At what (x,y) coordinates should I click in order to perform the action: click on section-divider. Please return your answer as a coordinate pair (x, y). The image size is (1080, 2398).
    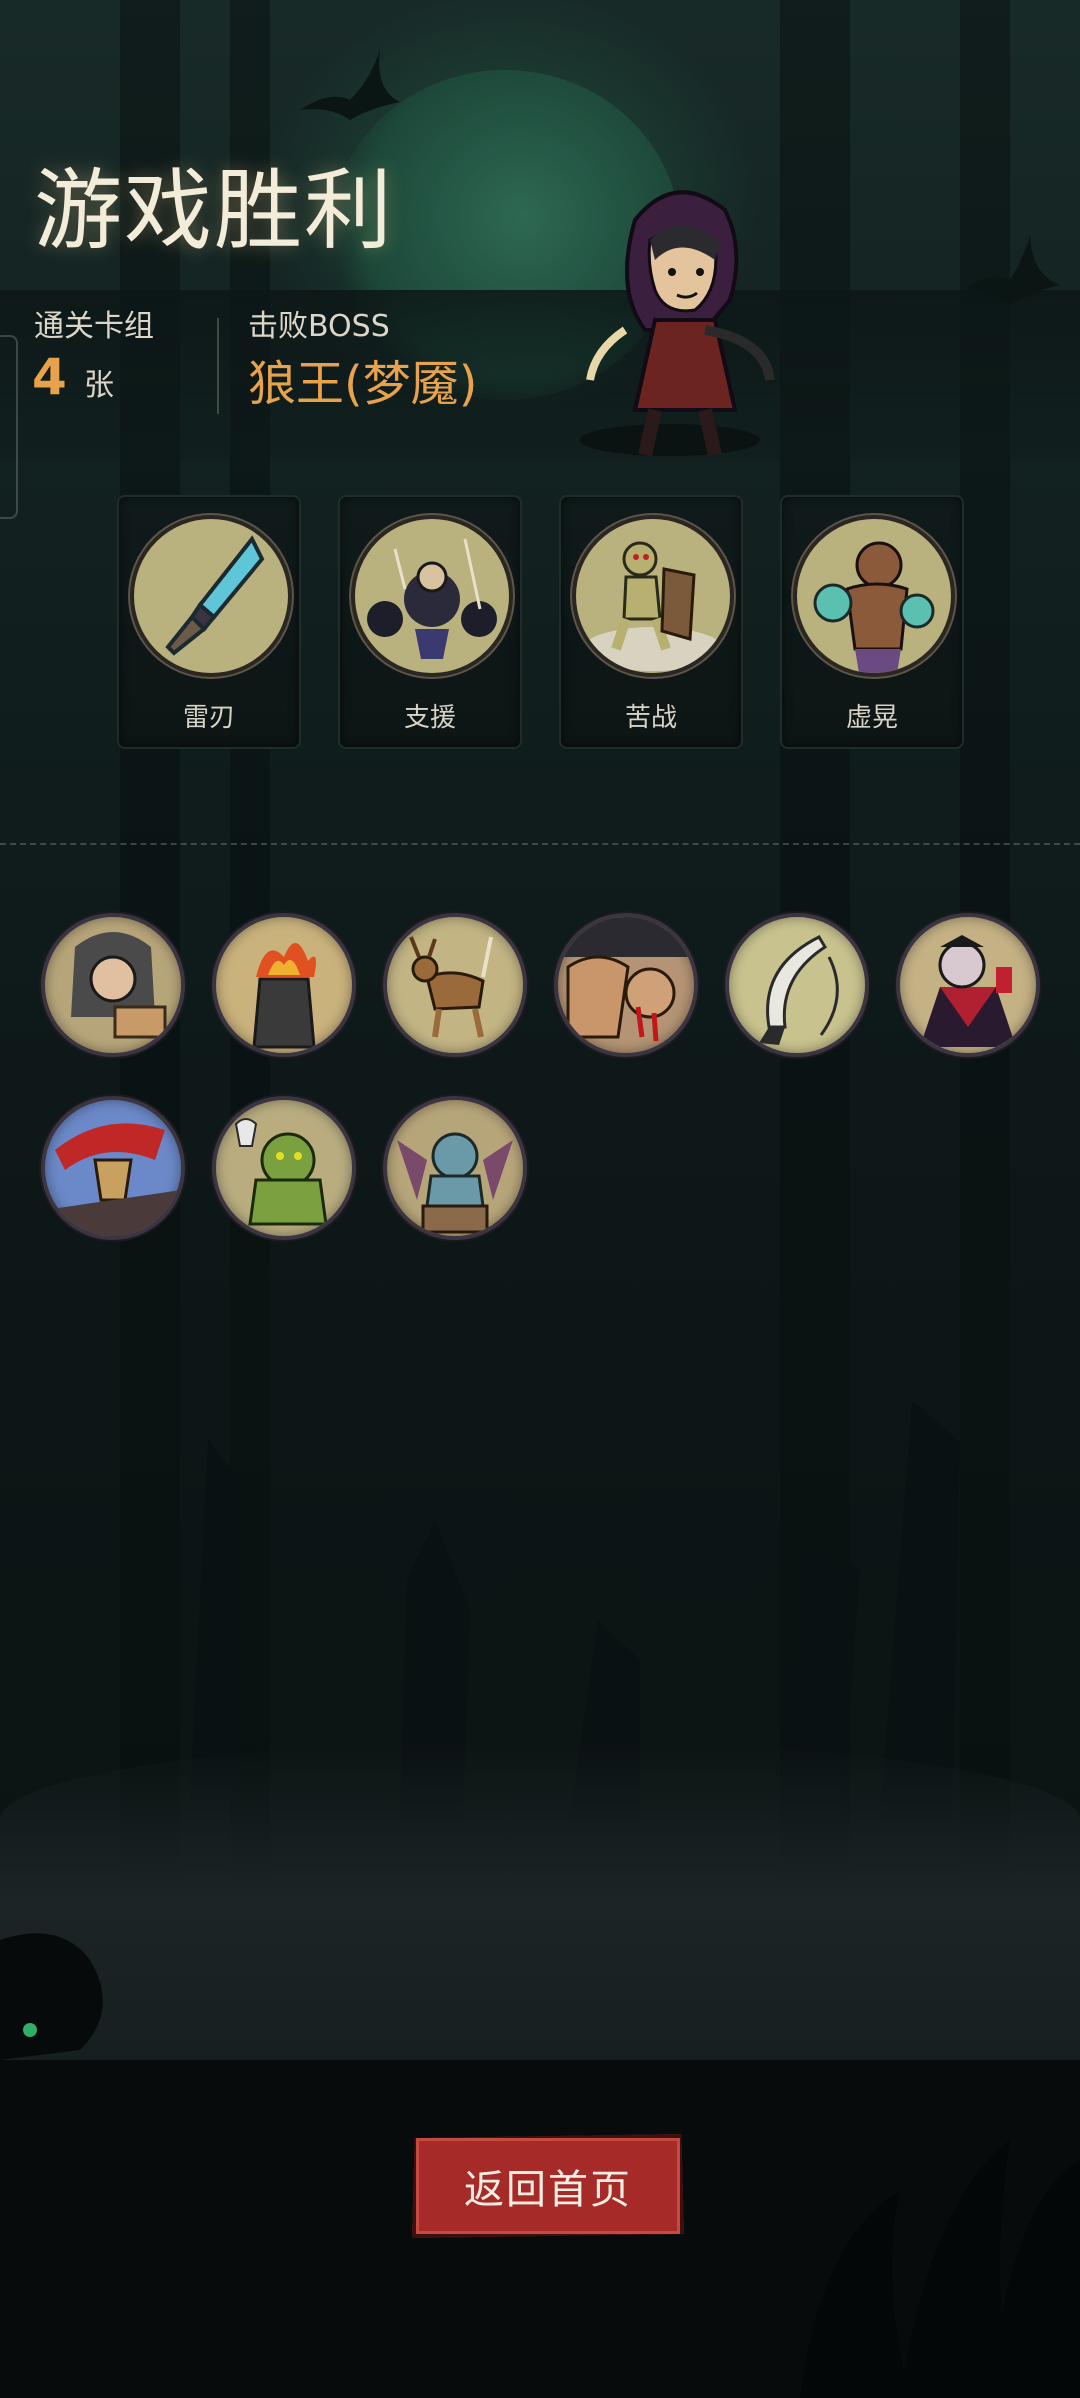
    Looking at the image, I should click on (540, 844).